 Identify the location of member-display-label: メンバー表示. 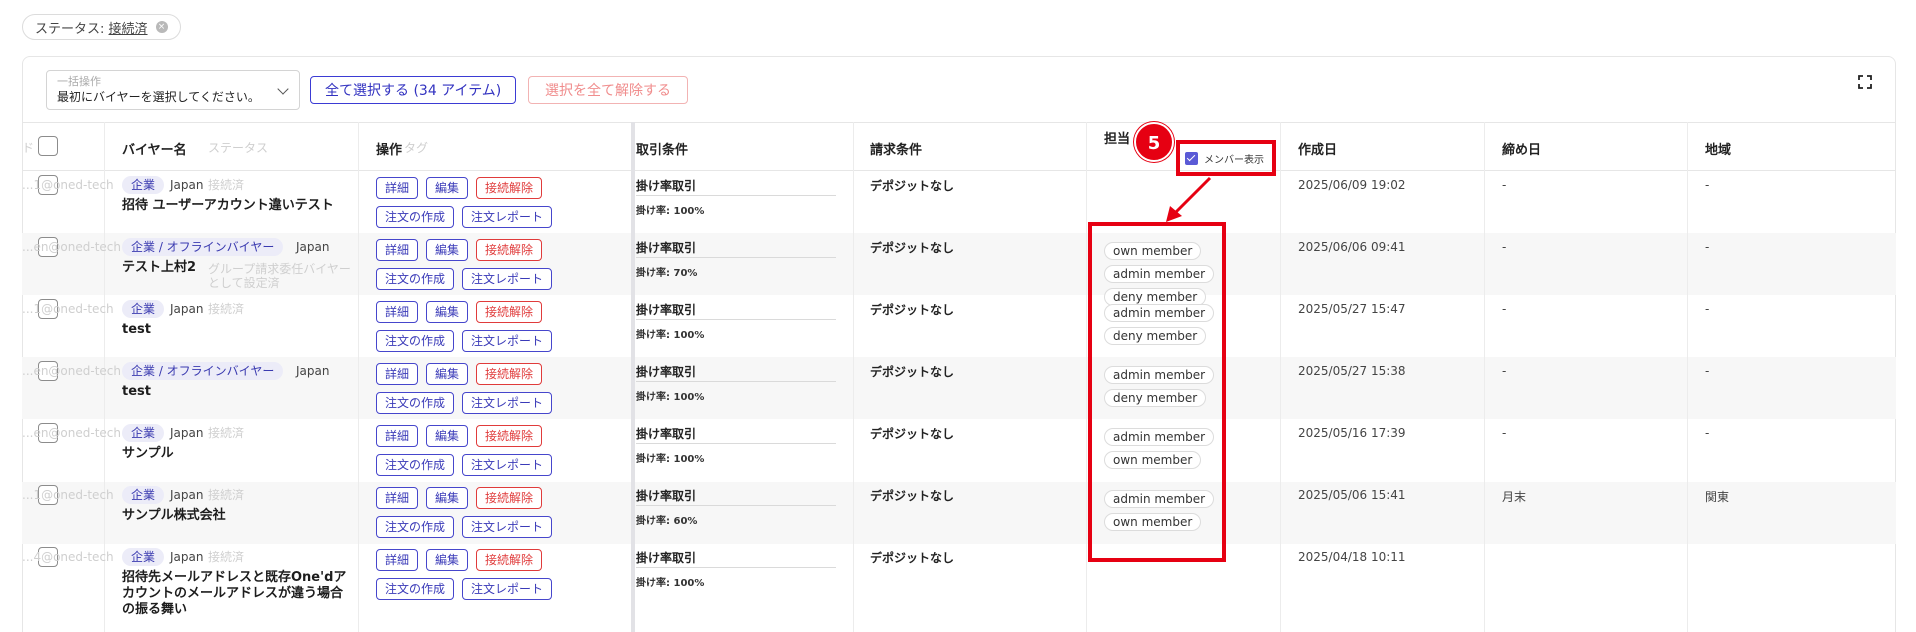
(1234, 160).